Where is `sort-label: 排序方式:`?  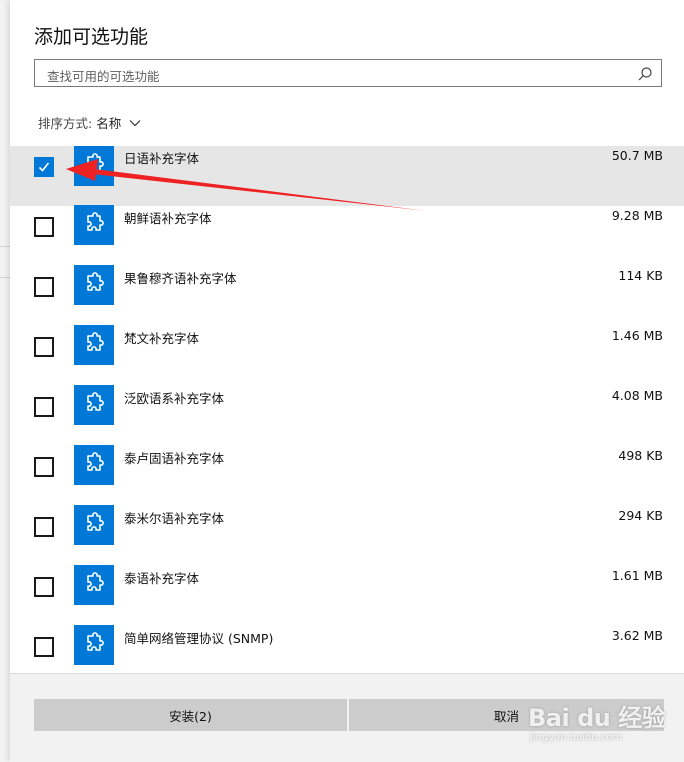 sort-label: 排序方式: is located at coordinates (65, 123).